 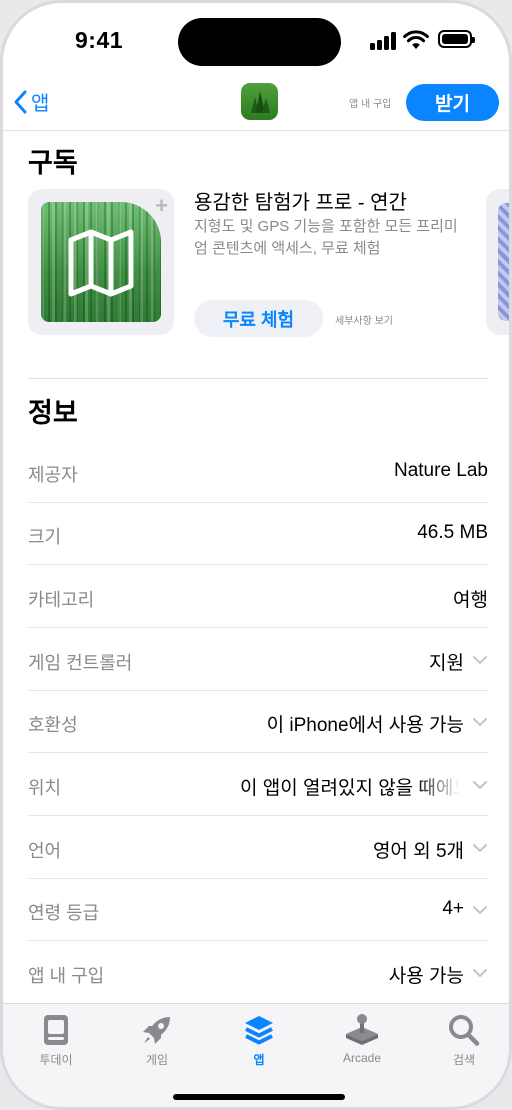 I want to click on info-row-location: 위치 이 앱이 열려있지 않을 때에도, so click(x=258, y=785).